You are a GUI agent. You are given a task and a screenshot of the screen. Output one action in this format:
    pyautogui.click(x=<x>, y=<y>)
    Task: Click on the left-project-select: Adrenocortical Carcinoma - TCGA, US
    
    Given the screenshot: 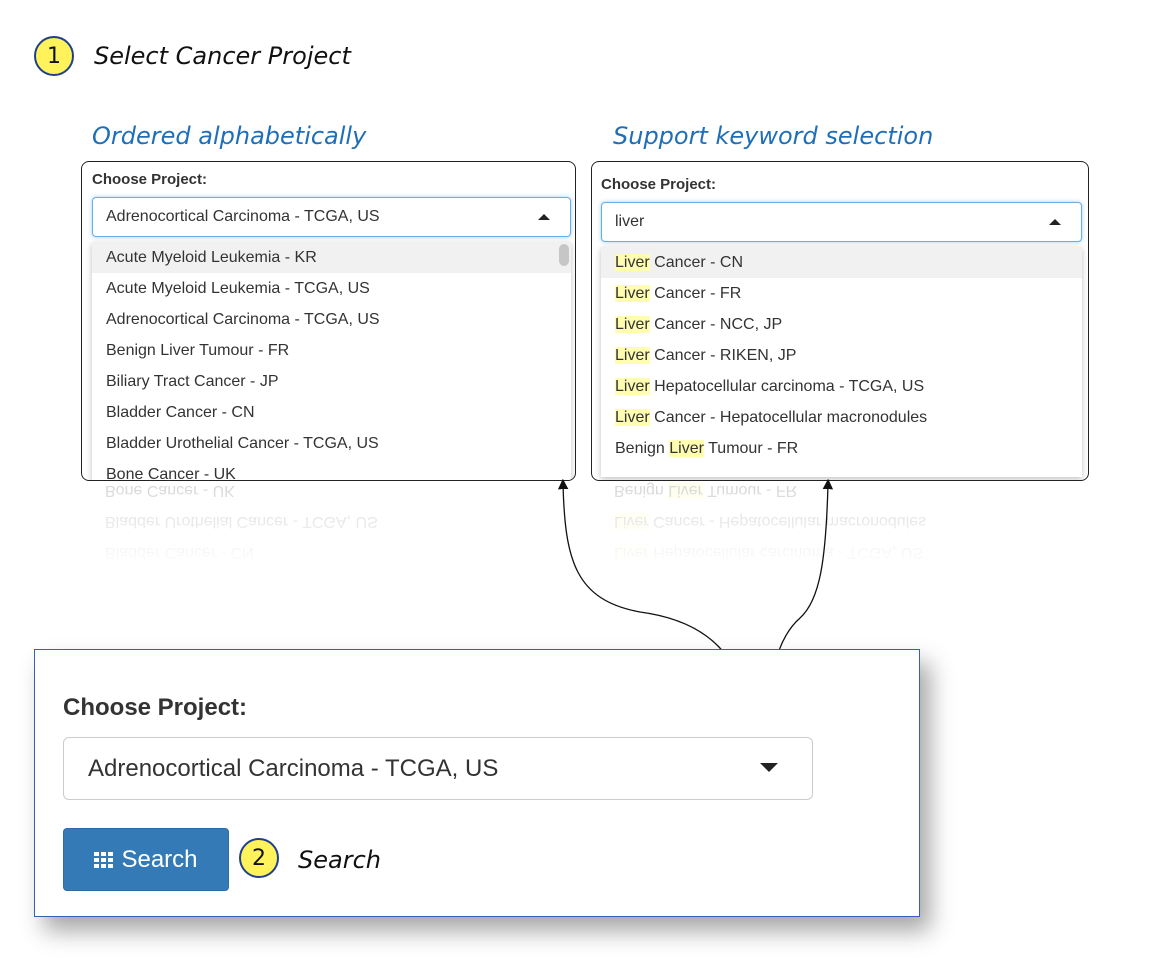 What is the action you would take?
    pyautogui.click(x=331, y=217)
    